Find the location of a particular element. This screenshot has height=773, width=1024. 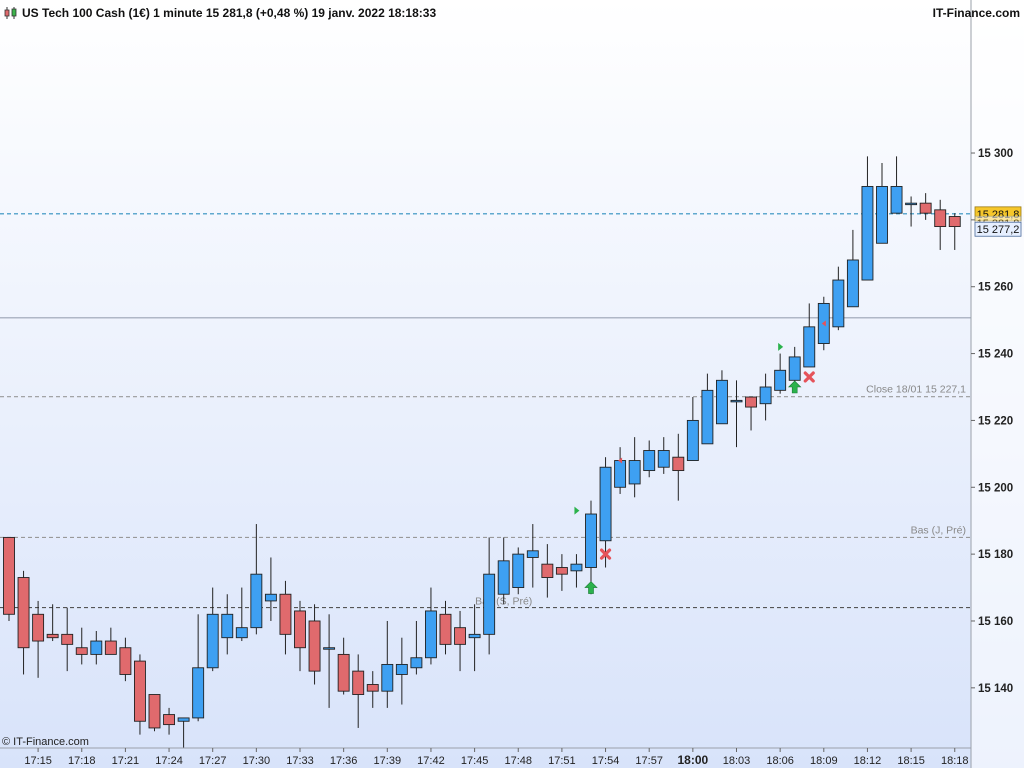

x-axis-label: 18:15 is located at coordinates (911, 761).